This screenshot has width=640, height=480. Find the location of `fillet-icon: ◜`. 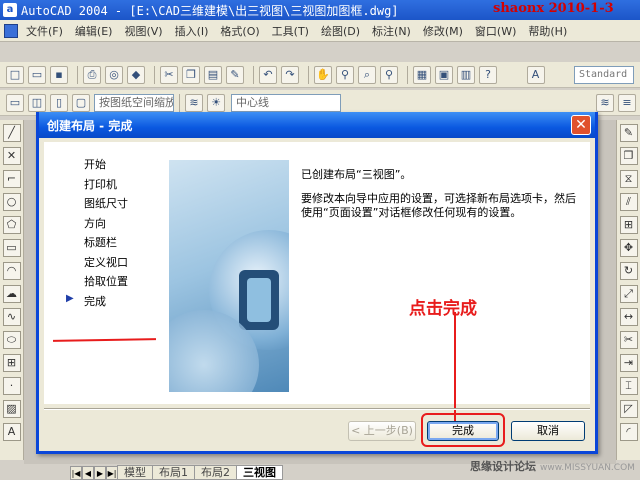

fillet-icon: ◜ is located at coordinates (628, 432).